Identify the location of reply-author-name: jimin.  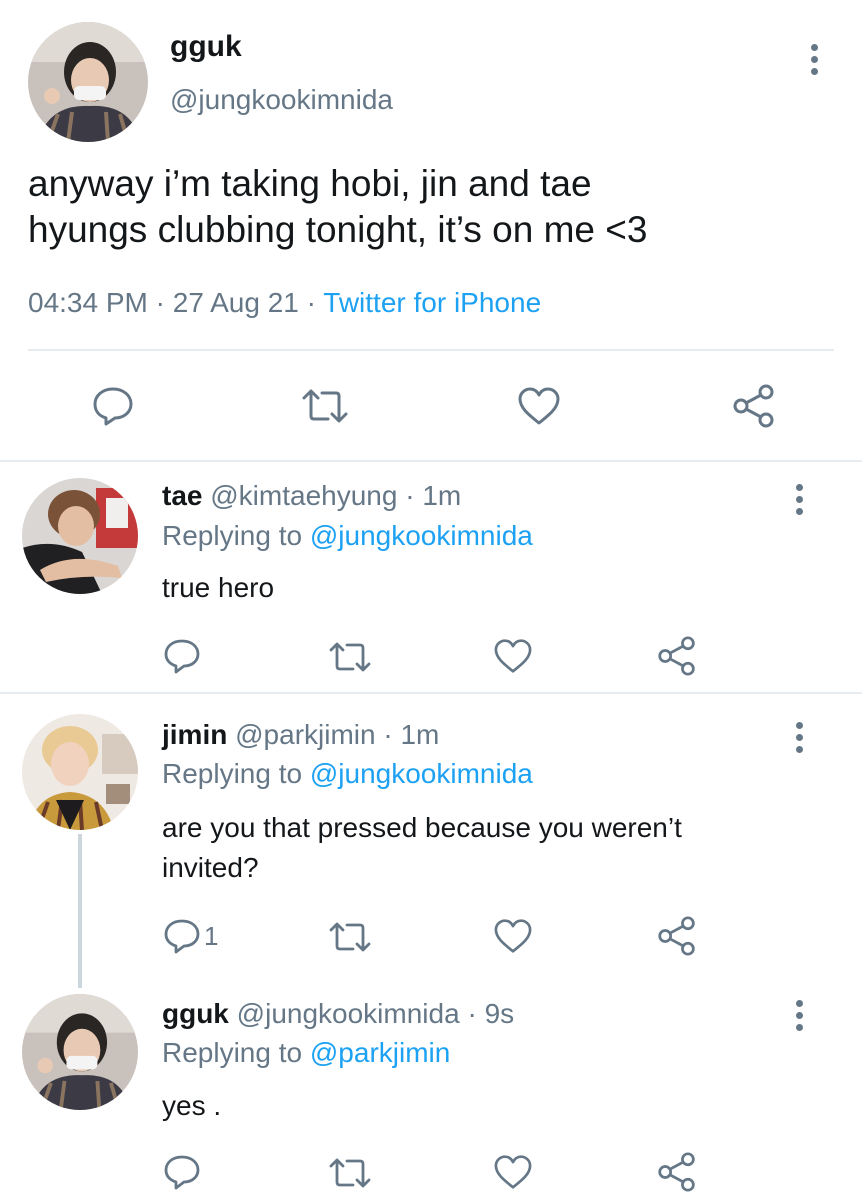
(194, 734).